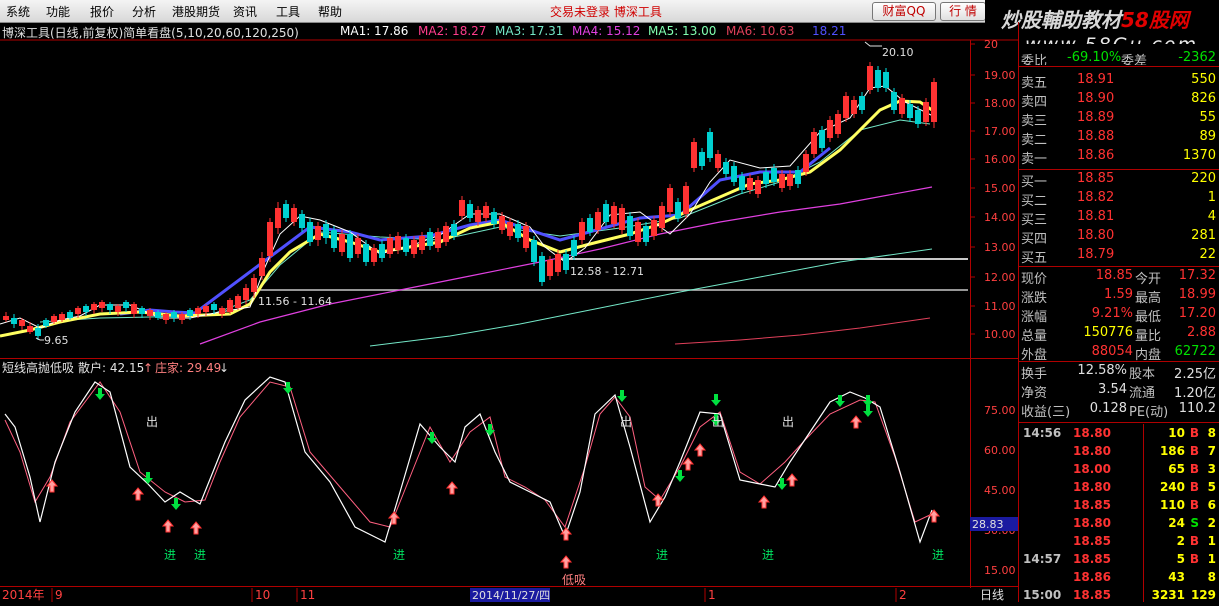 This screenshot has width=1219, height=606. Describe the element at coordinates (1119, 180) in the screenshot. I see `bid-row: 买一 18.85 220` at that location.